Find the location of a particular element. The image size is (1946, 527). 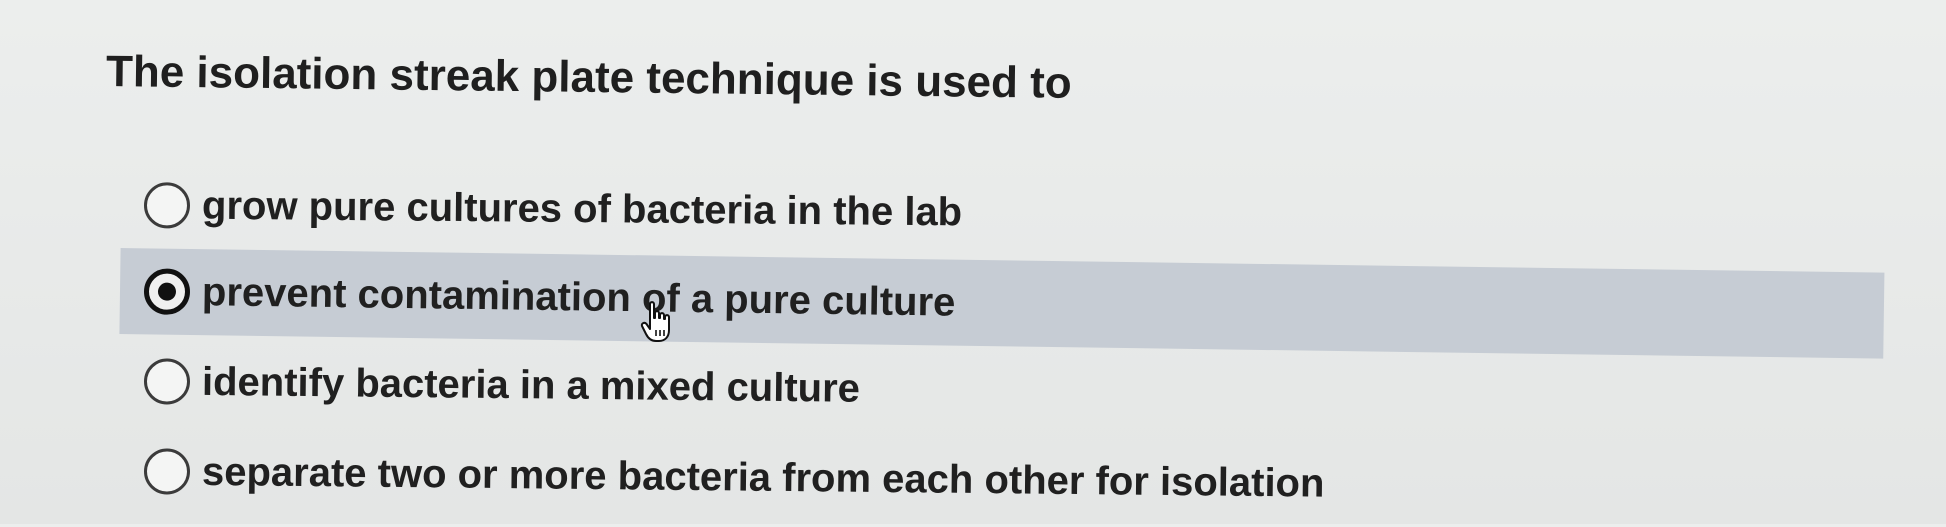

option-identify-bacteria: identify bacteria in a mixed culture is located at coordinates (490, 385).